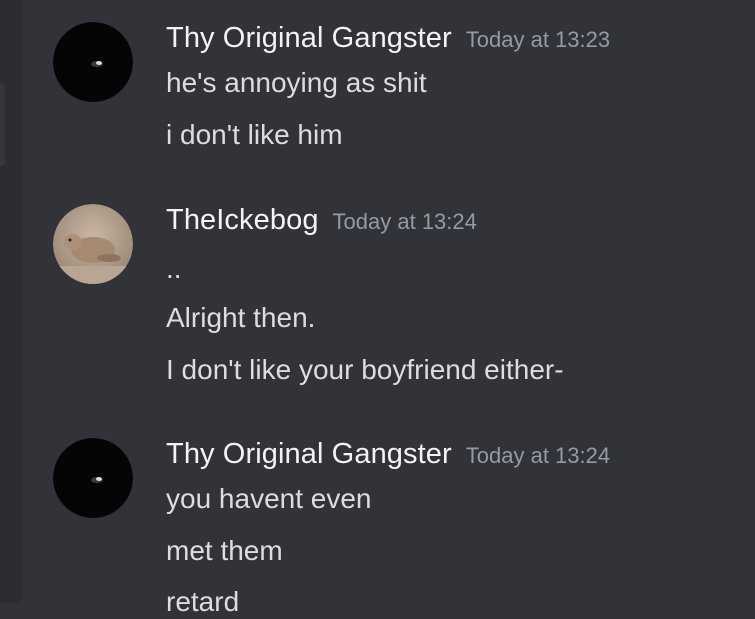 The image size is (755, 619). I want to click on message-text: met them, so click(224, 550).